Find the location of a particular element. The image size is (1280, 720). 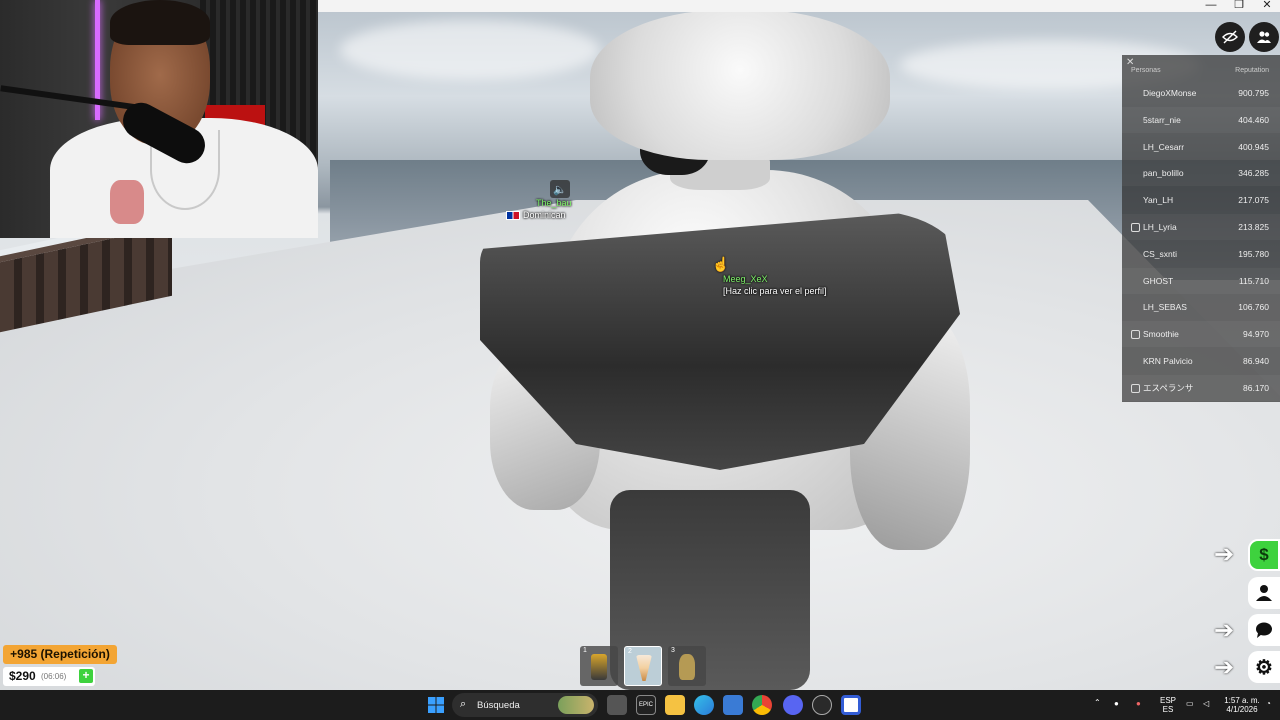

roblox-icon is located at coordinates (851, 705).